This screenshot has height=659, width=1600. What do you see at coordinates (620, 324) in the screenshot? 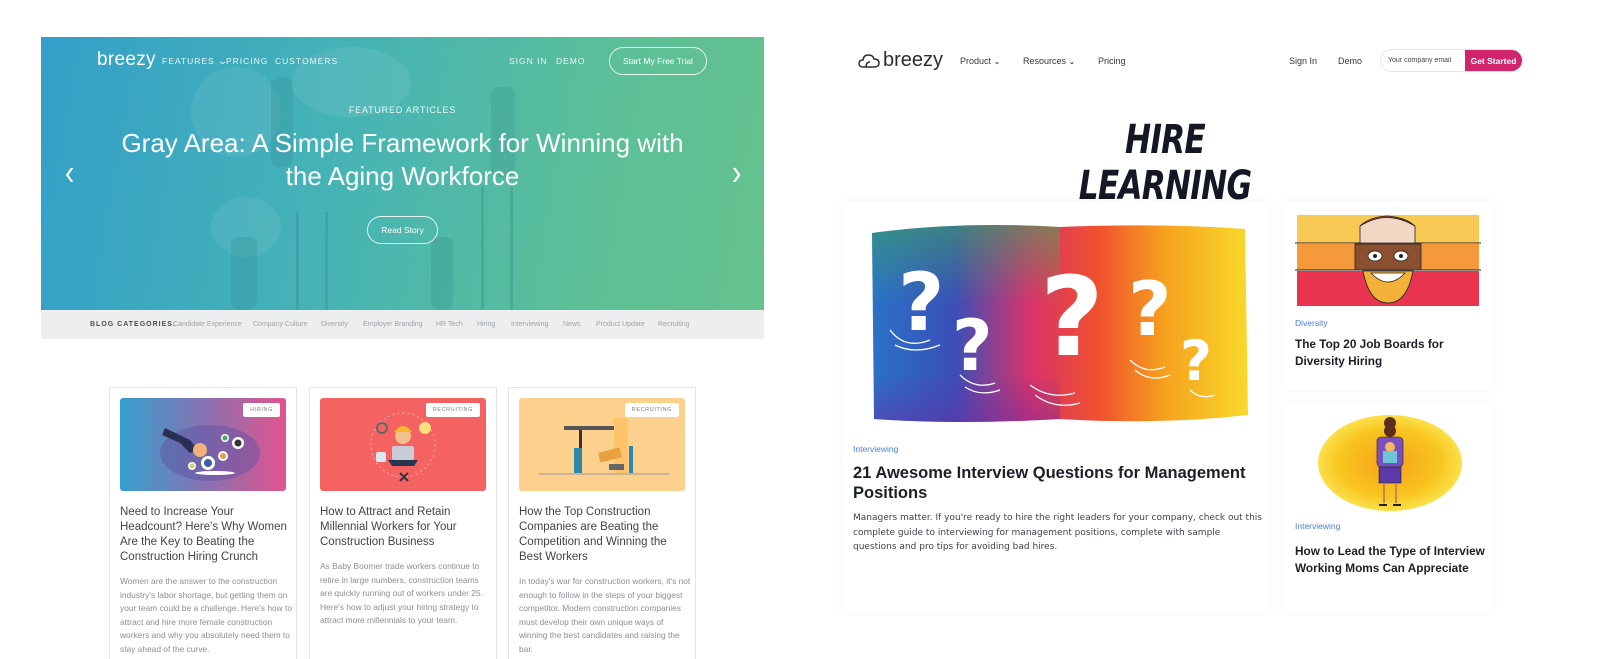
I see `category-link: Product Update` at bounding box center [620, 324].